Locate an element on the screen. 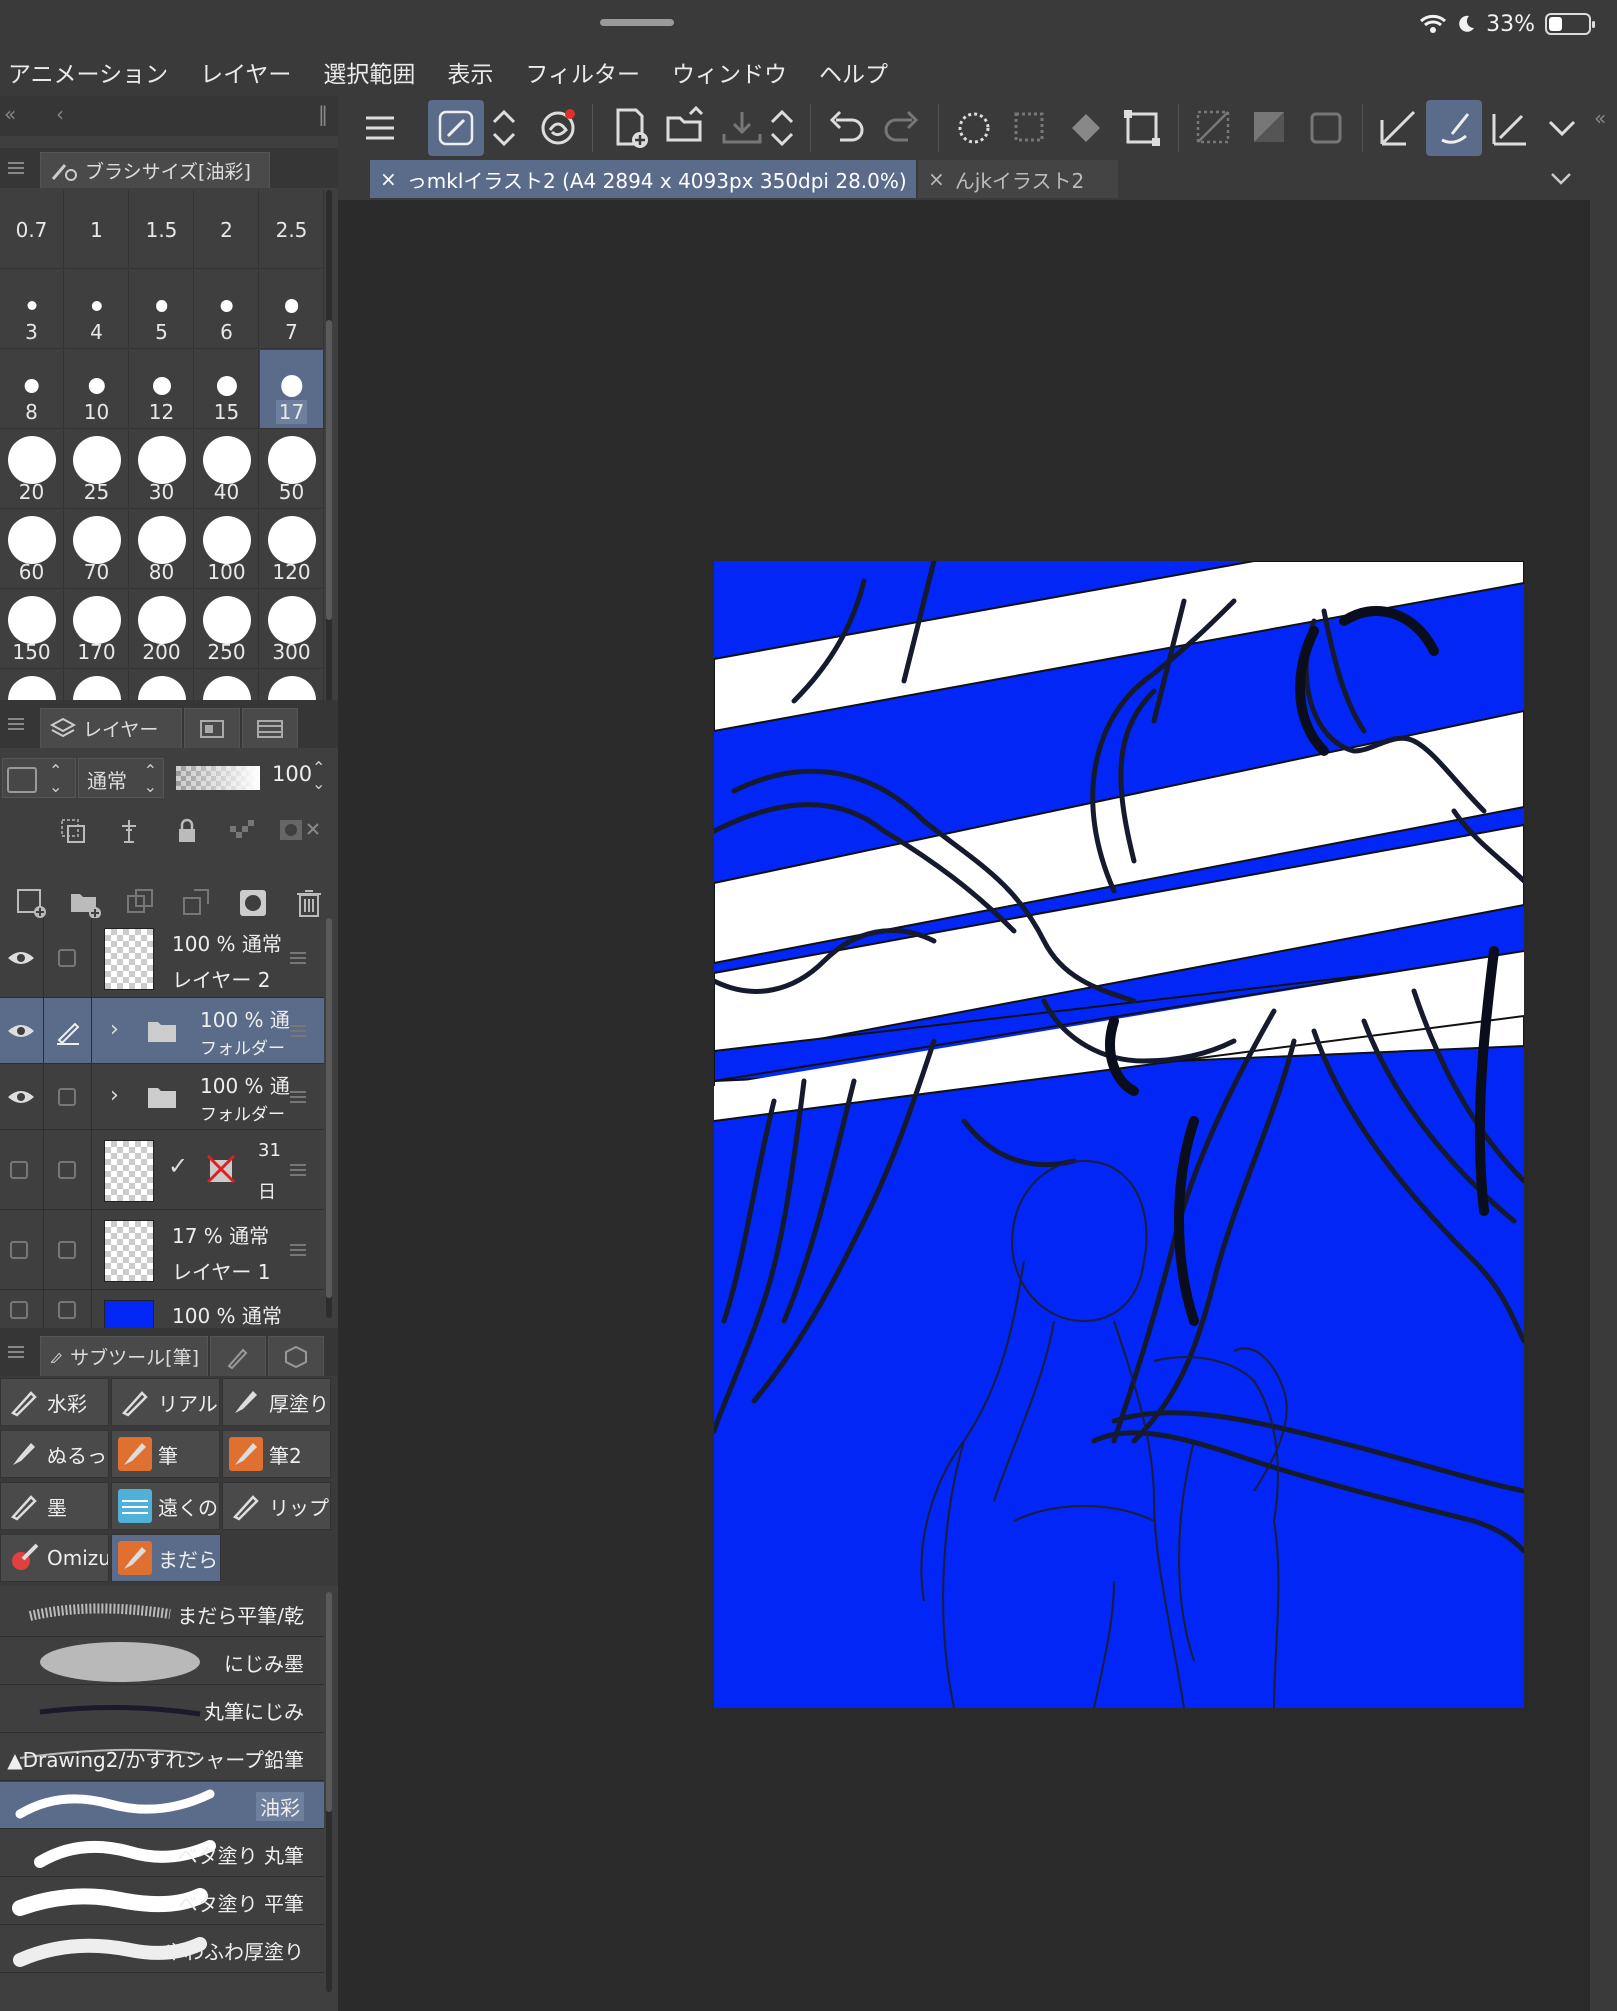 The image size is (1617, 2011). tab-animation is located at coordinates (270, 728).